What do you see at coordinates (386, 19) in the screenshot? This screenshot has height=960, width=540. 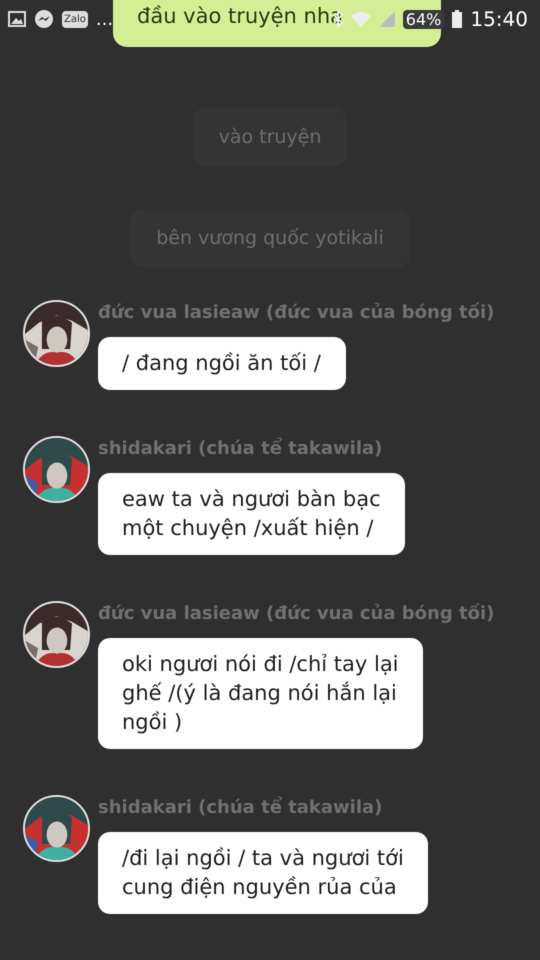 I see `signal-icon` at bounding box center [386, 19].